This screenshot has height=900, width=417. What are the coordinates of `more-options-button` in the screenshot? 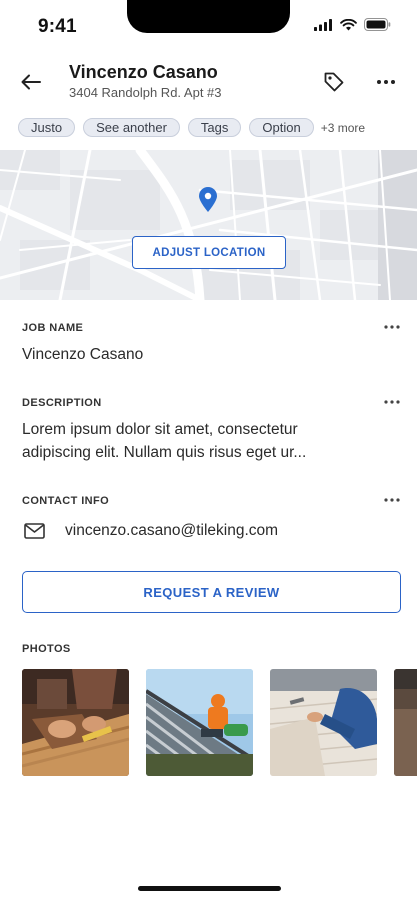 It's located at (386, 82).